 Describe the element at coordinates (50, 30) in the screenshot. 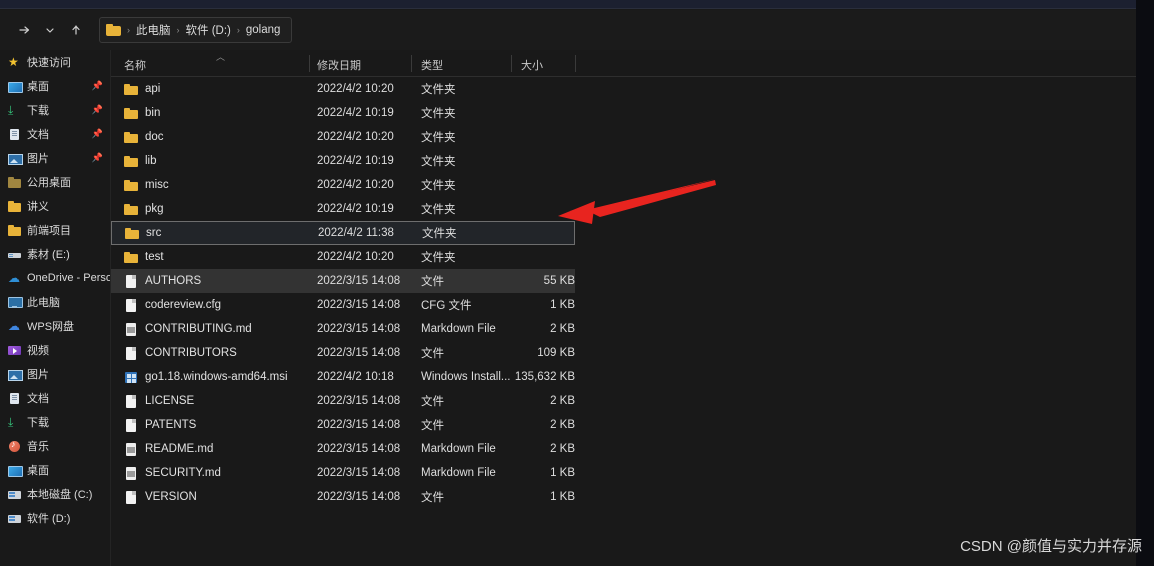

I see `recent-locations-button` at that location.